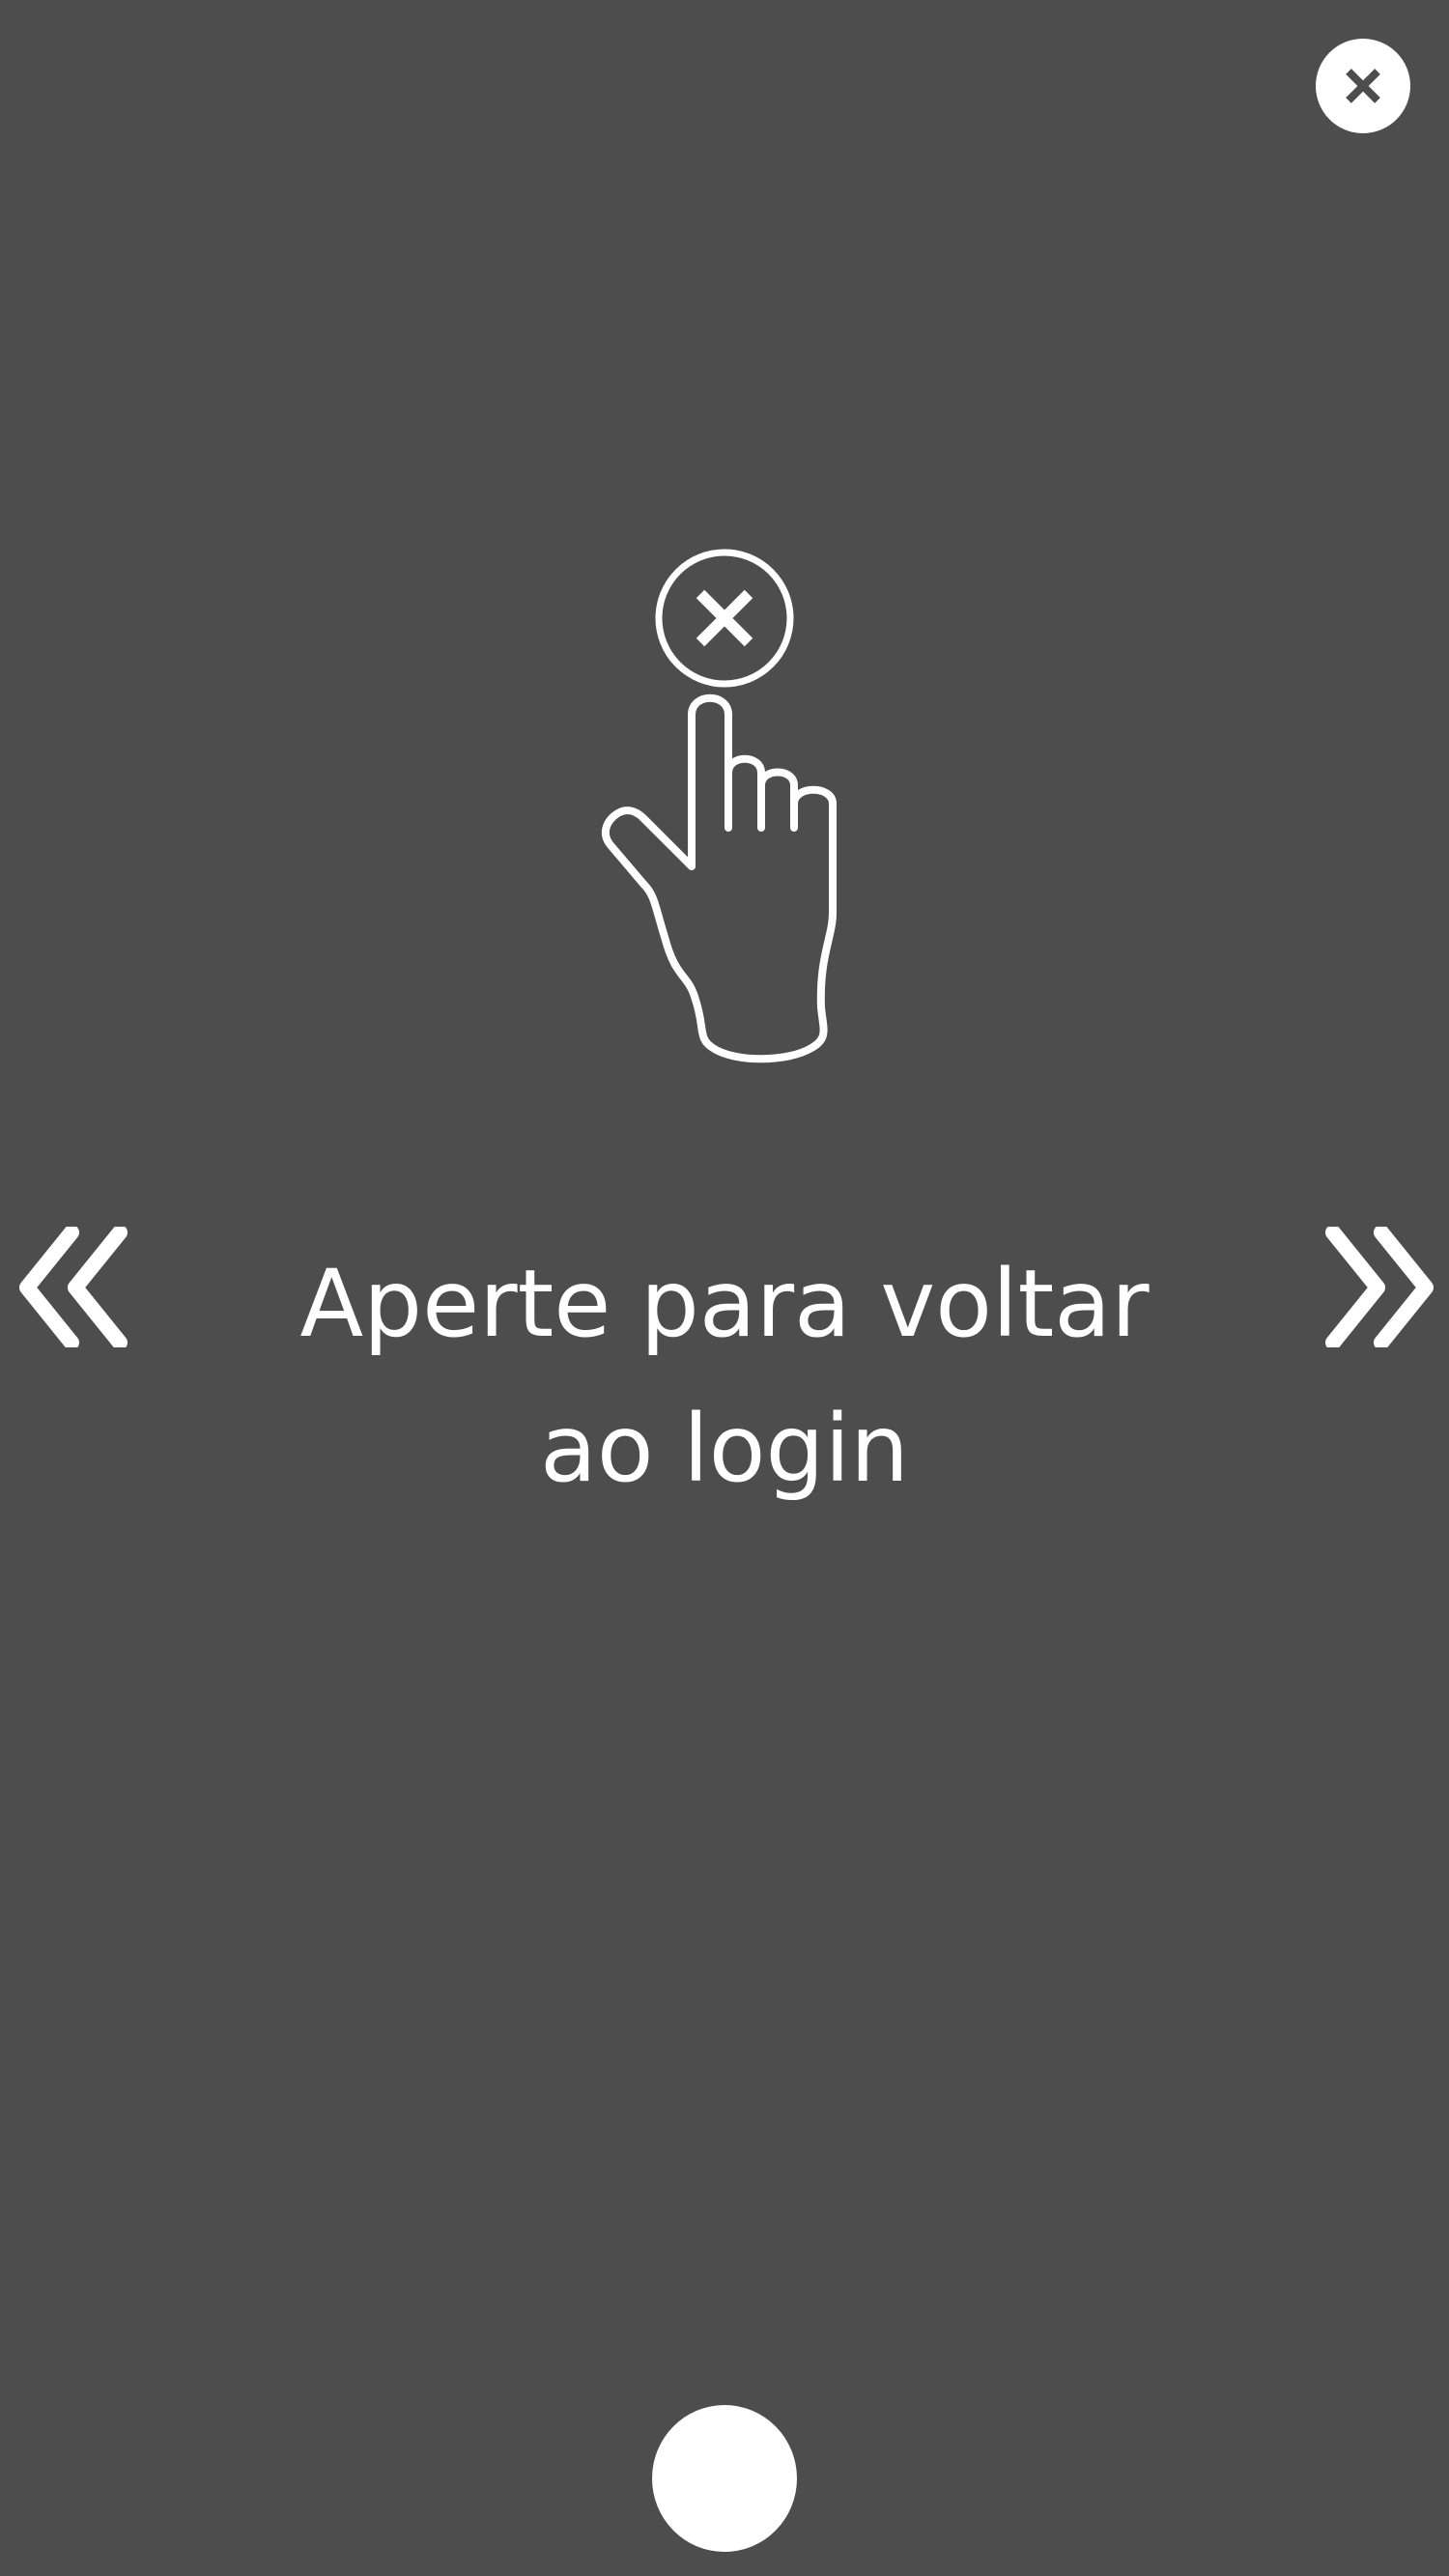  I want to click on double-chevron-right-icon, so click(1376, 1287).